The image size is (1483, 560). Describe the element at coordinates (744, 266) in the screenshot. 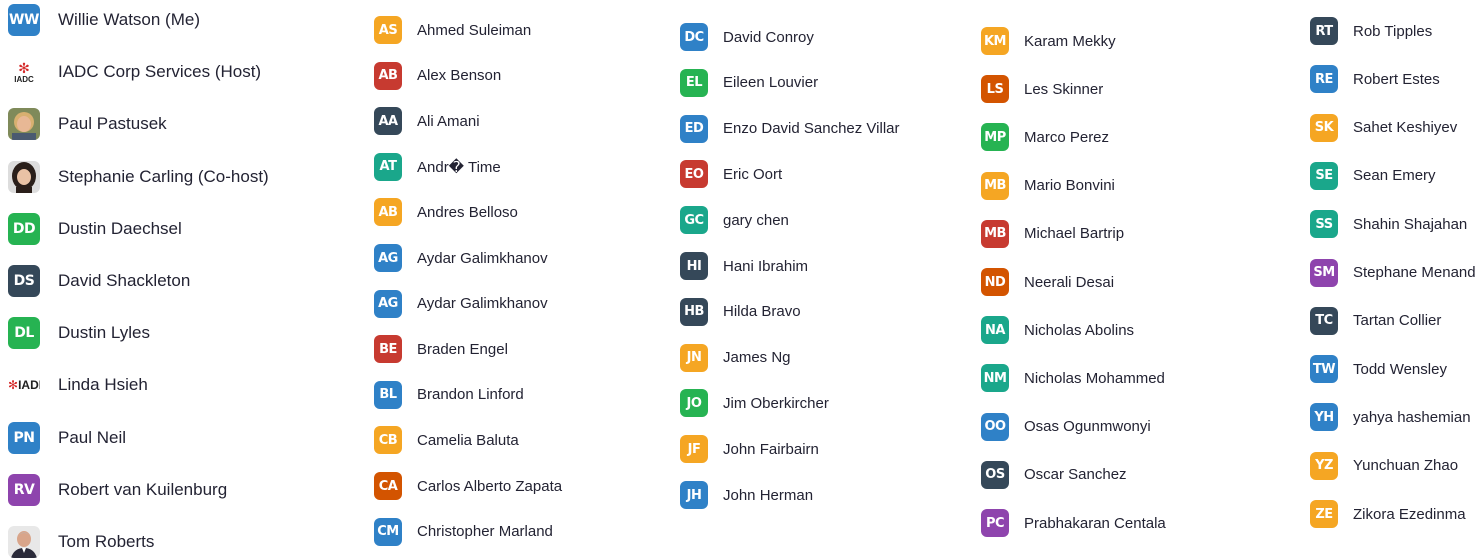

I see `participant-row: HI Hani Ibrahim` at that location.